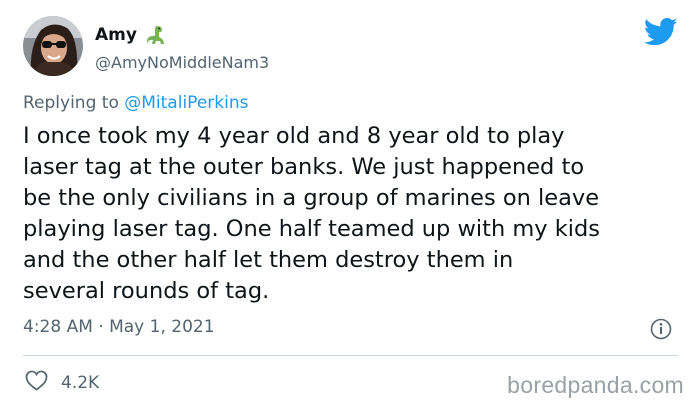  What do you see at coordinates (350, 355) in the screenshot?
I see `divider` at bounding box center [350, 355].